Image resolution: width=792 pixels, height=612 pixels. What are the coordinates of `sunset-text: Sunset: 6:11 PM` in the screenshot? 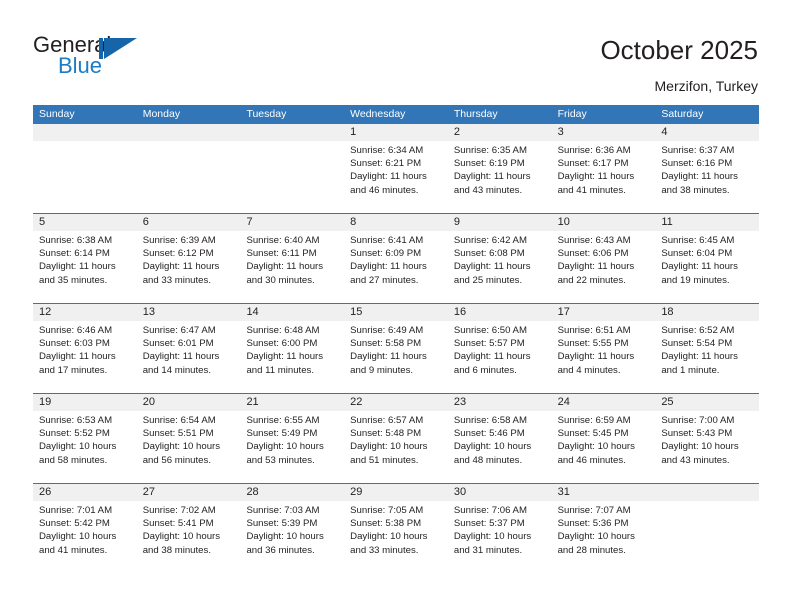 It's located at (281, 254).